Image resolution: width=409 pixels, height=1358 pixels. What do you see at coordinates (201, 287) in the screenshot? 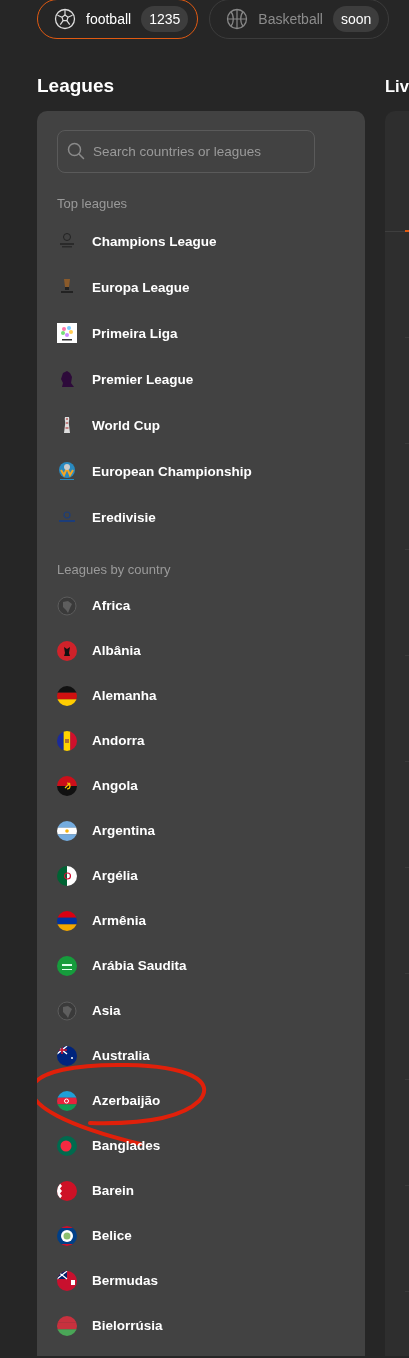
I see `league-item: Europa League` at bounding box center [201, 287].